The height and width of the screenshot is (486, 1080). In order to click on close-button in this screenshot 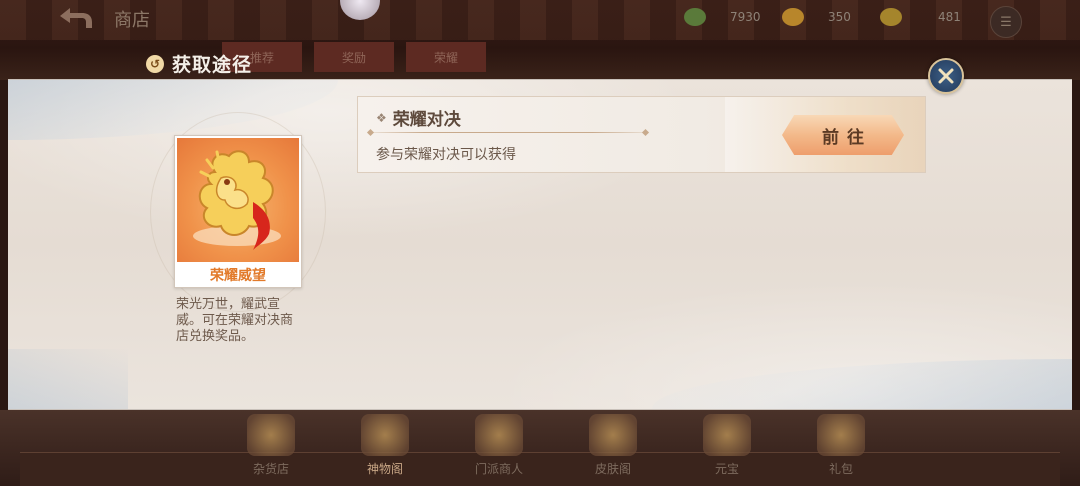, I will do `click(946, 76)`.